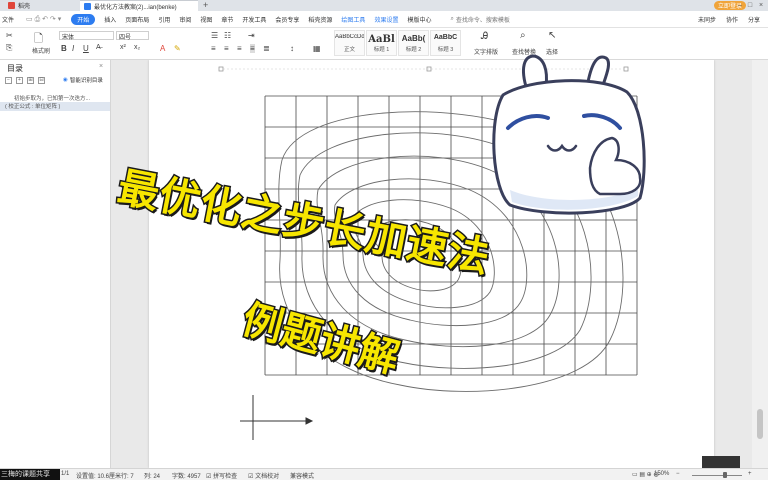  What do you see at coordinates (225, 477) in the screenshot?
I see `spell-check-label: 拼写检查` at bounding box center [225, 477].